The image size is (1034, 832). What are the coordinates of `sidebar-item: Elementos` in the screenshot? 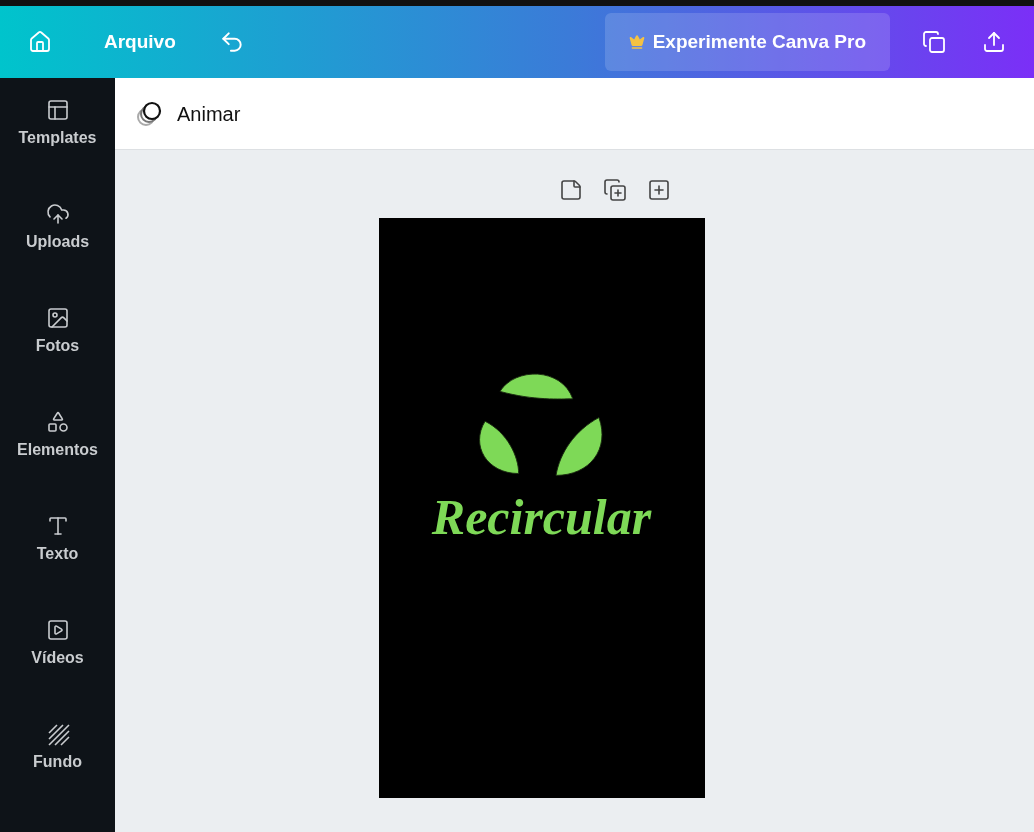 It's located at (57, 436).